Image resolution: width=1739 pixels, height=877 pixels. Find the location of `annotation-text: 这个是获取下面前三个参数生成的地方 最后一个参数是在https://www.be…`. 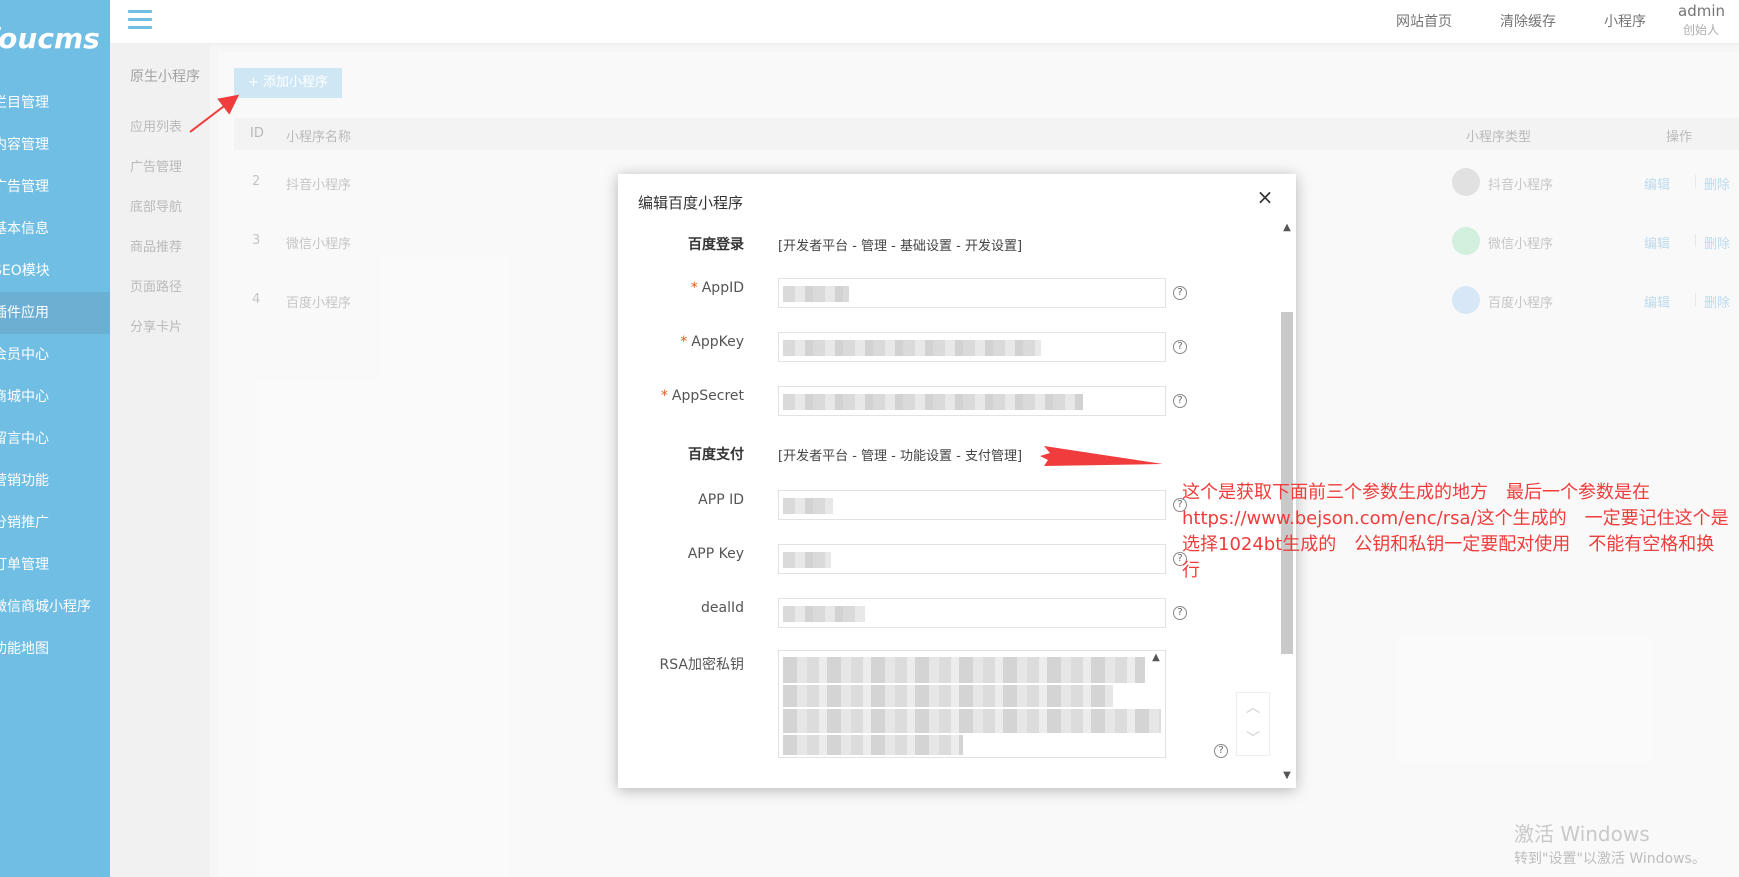

annotation-text: 这个是获取下面前三个参数生成的地方 最后一个参数是在https://www.be… is located at coordinates (1455, 531).